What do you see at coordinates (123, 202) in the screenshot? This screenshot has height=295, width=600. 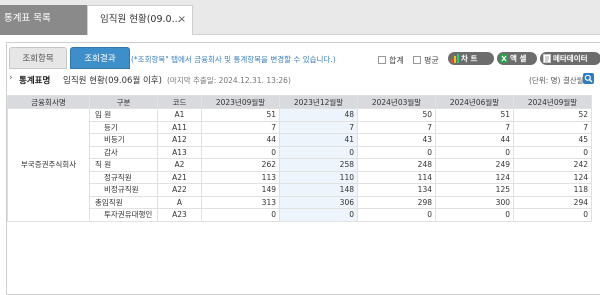 I see `category-cell: 총임직원` at bounding box center [123, 202].